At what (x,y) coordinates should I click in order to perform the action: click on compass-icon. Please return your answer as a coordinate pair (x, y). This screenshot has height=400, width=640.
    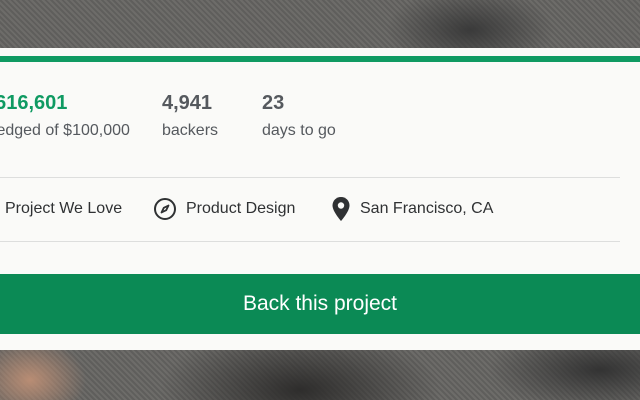
    Looking at the image, I should click on (165, 209).